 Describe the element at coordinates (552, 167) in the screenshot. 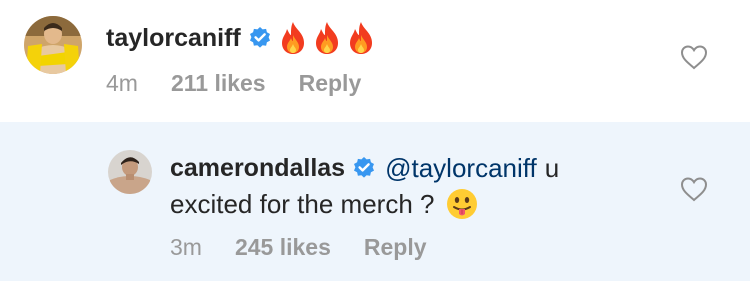

I see `comment-text: u` at that location.